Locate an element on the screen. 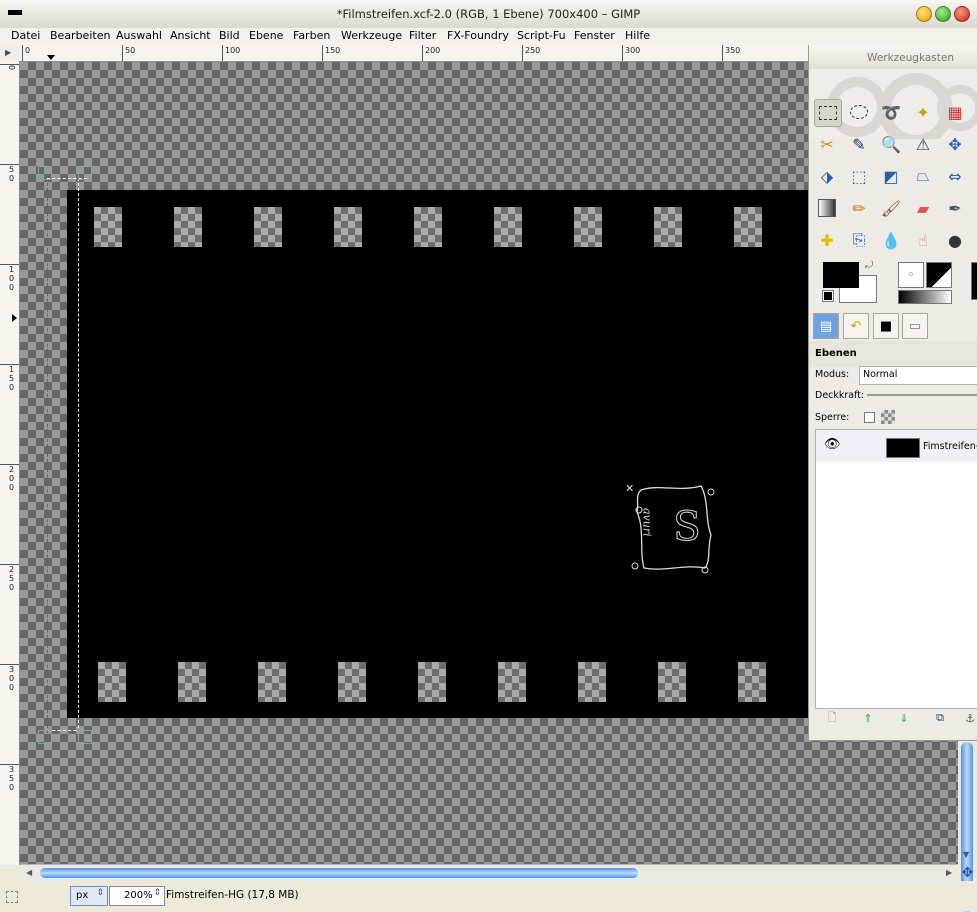 This screenshot has width=977, height=912. color-picker-icon: ✎ is located at coordinates (859, 144).